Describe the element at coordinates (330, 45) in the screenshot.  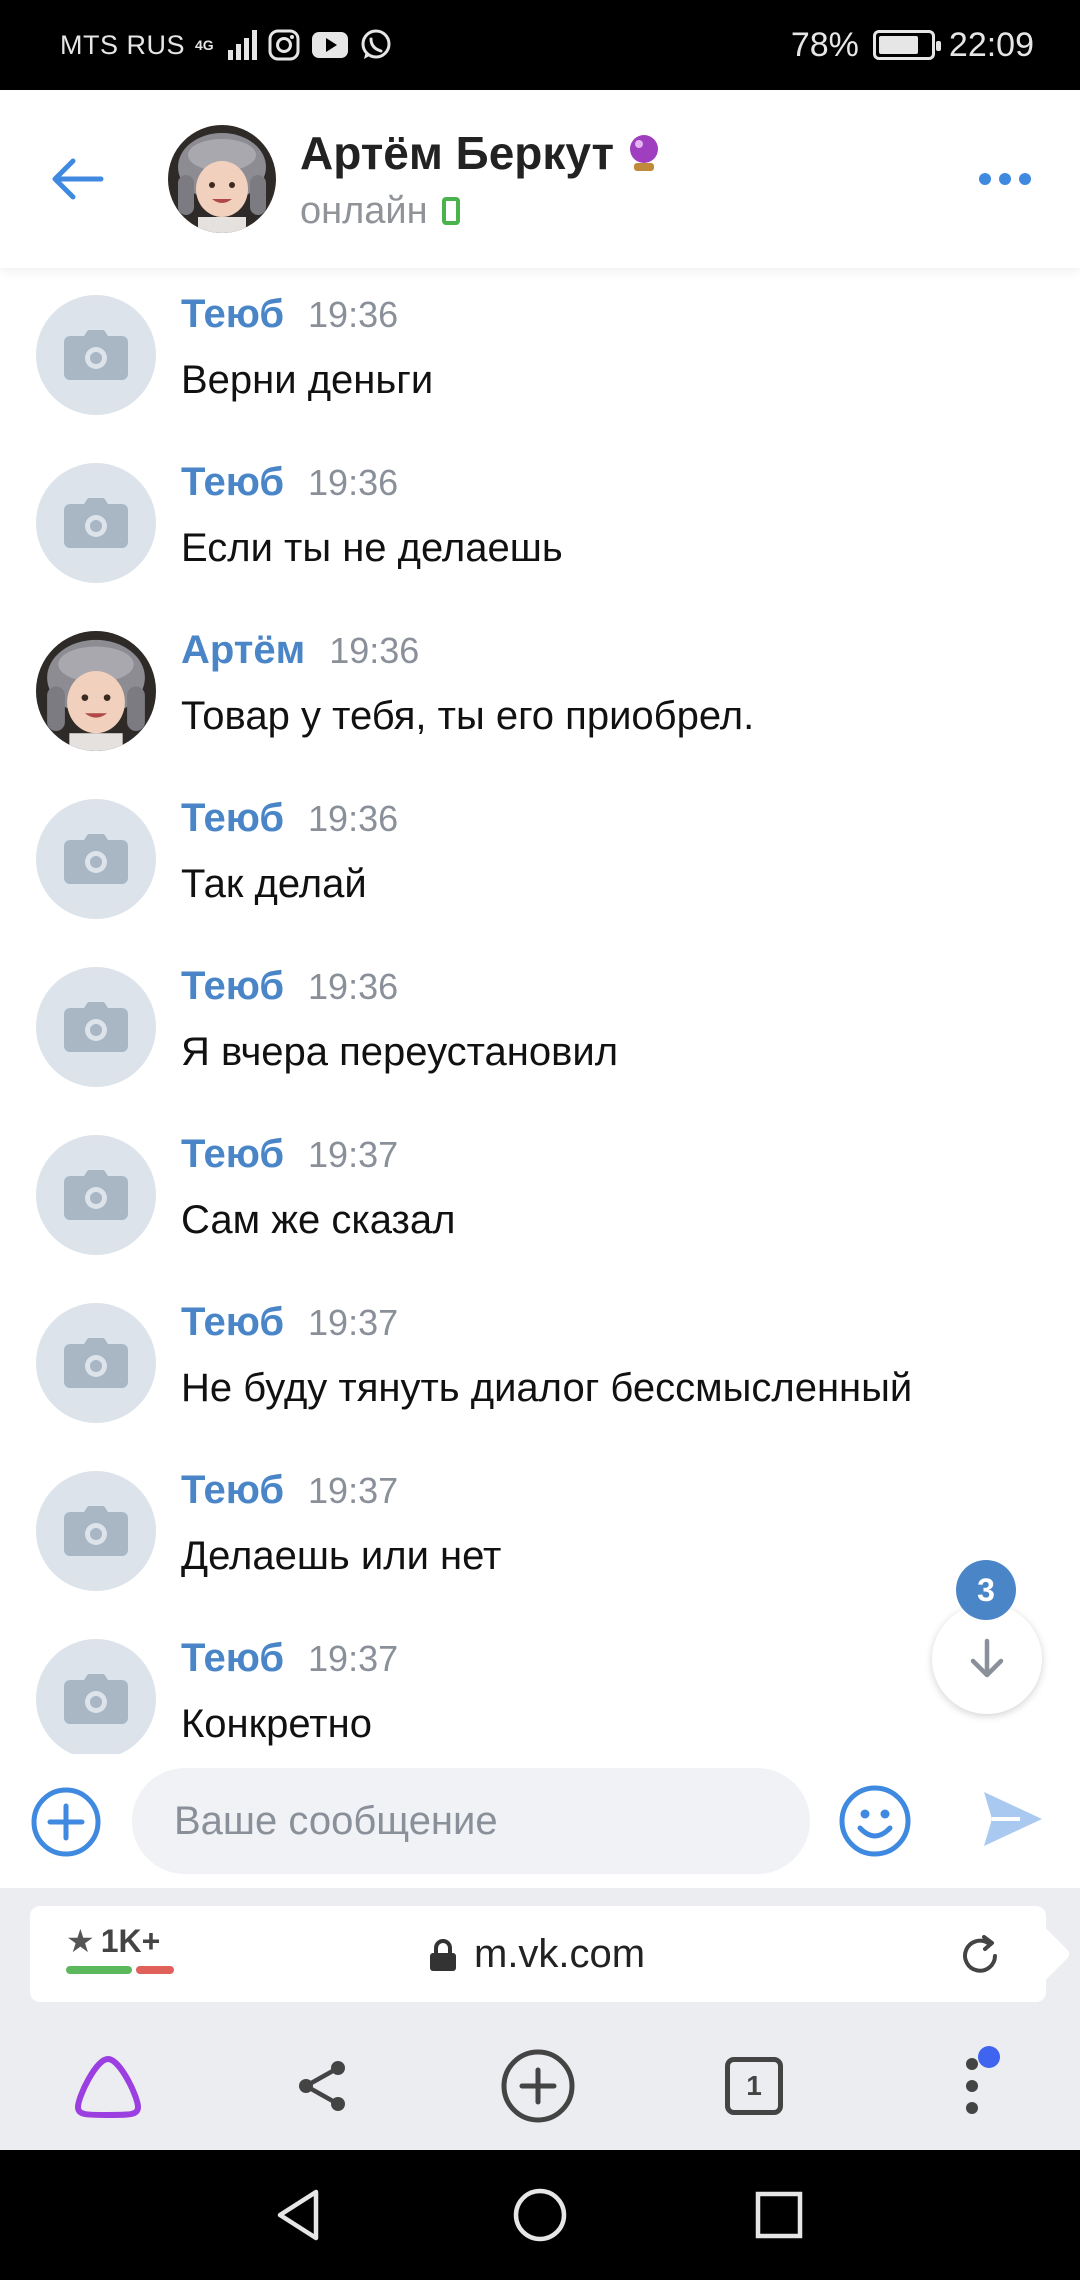
I see `youtube-icon` at that location.